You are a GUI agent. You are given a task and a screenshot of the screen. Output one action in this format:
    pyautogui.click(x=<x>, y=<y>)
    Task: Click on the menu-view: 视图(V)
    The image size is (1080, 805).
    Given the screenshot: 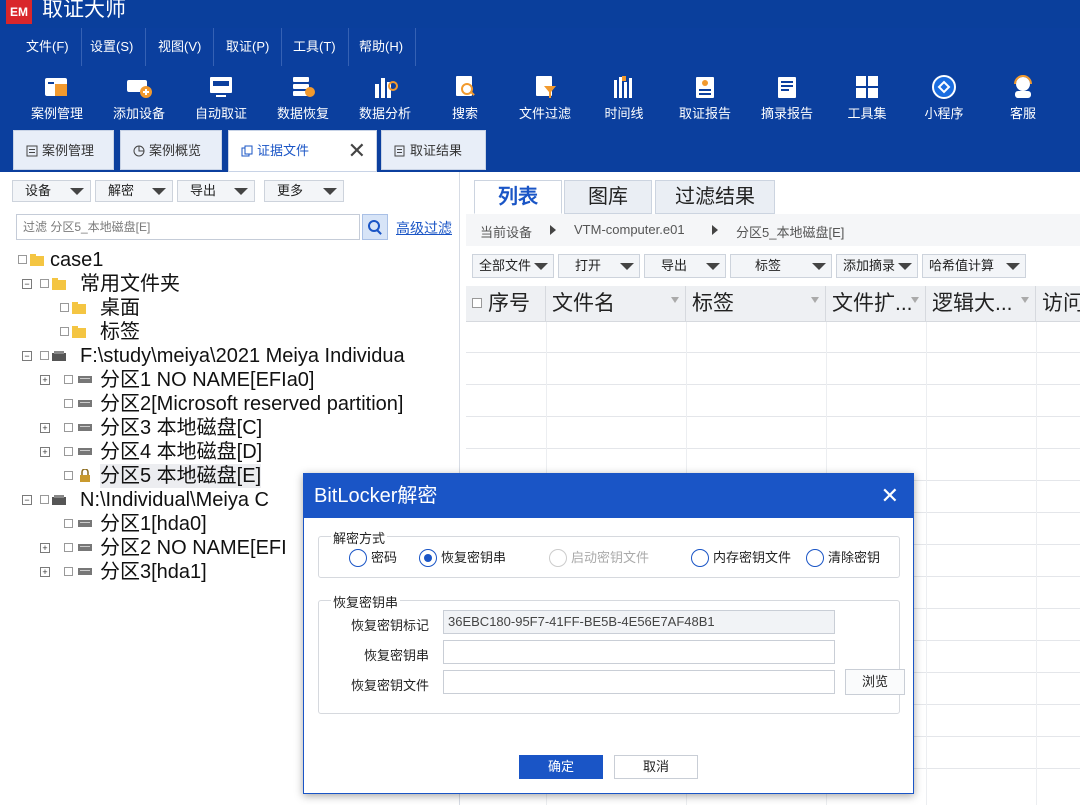 What is the action you would take?
    pyautogui.click(x=180, y=47)
    